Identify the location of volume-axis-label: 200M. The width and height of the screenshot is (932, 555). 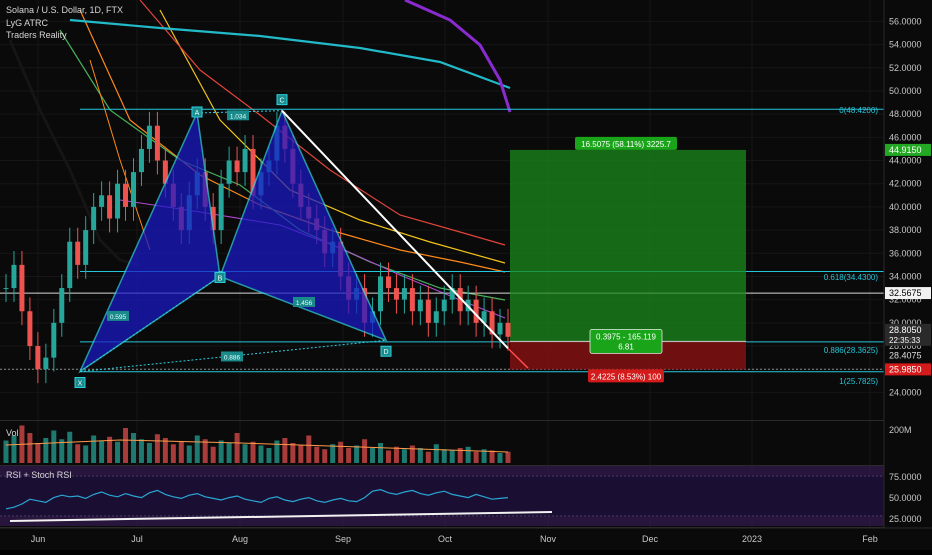
(900, 430).